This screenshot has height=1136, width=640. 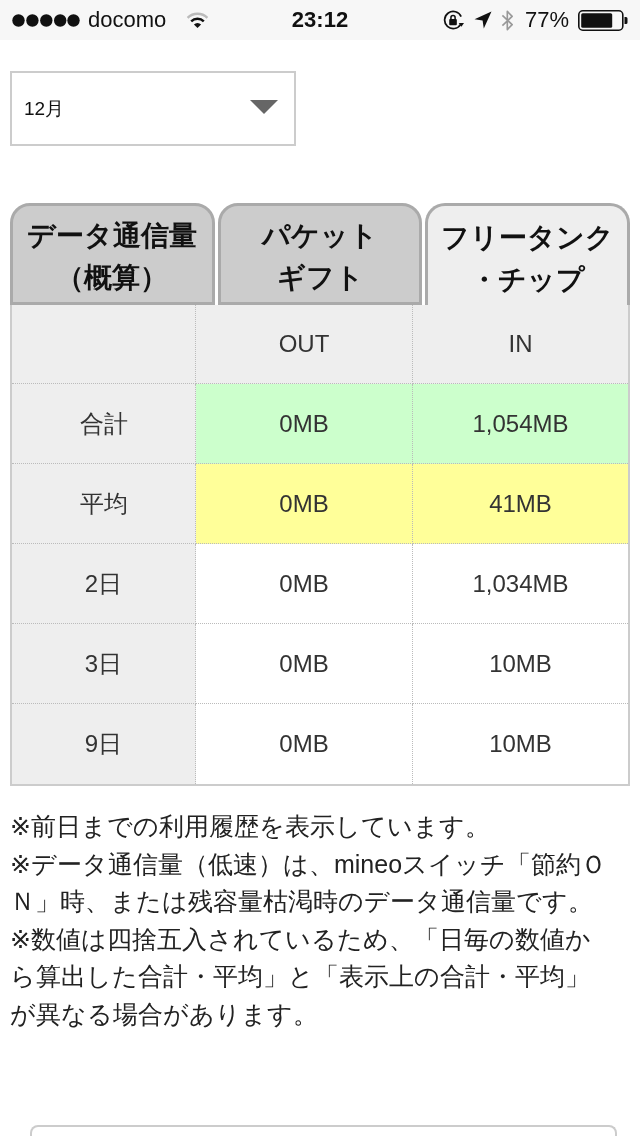 What do you see at coordinates (482, 20) in the screenshot?
I see `location-arrow-icon` at bounding box center [482, 20].